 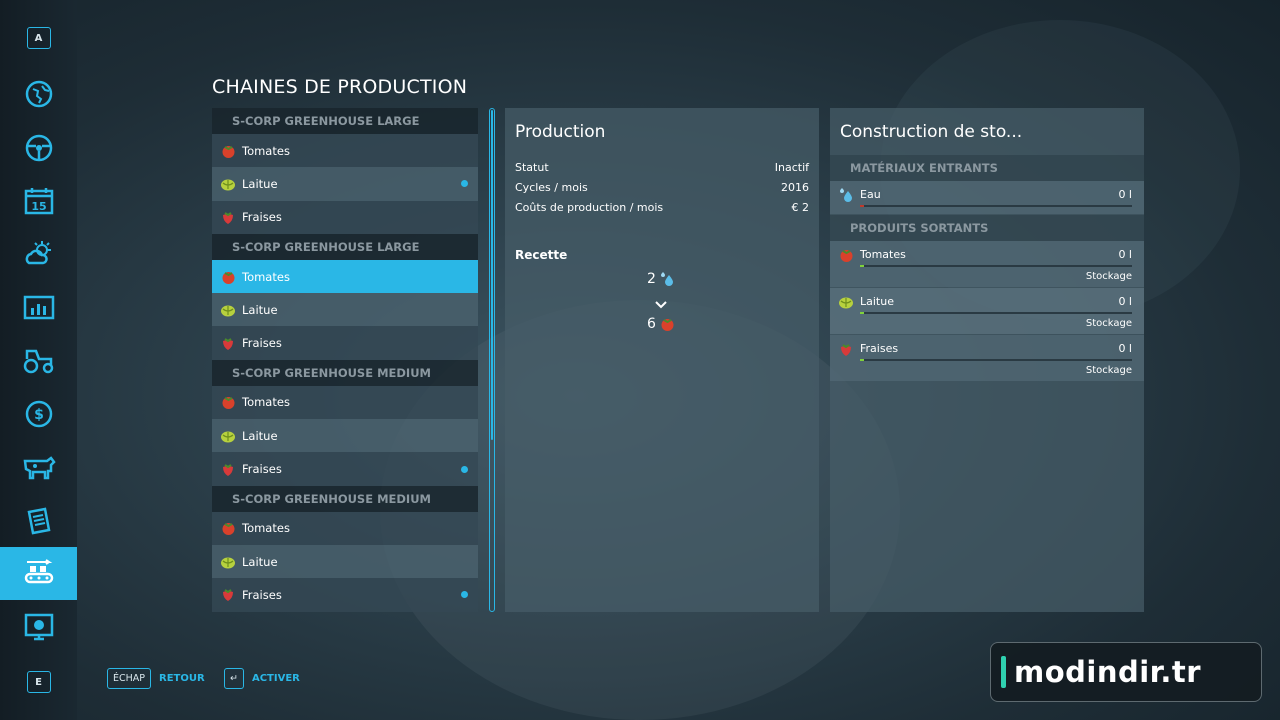 I want to click on stat-value: 2016, so click(x=795, y=187).